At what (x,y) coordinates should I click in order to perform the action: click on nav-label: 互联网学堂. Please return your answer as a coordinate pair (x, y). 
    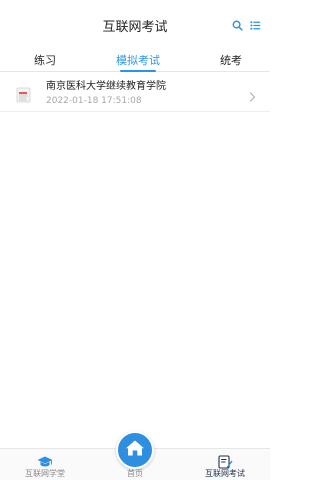
    Looking at the image, I should click on (45, 473).